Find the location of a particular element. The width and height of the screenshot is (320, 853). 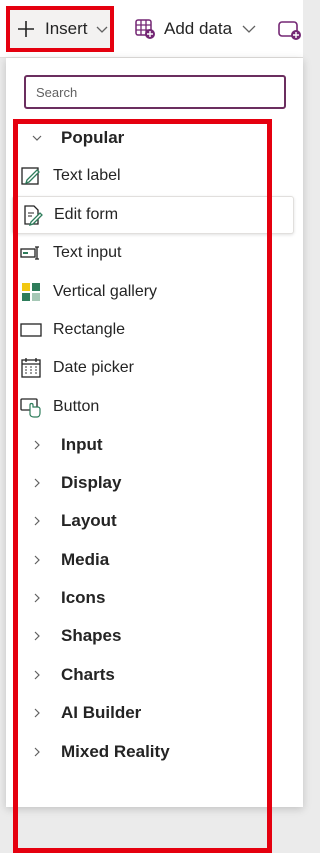

insert-item-text-input: Text input is located at coordinates (153, 253).